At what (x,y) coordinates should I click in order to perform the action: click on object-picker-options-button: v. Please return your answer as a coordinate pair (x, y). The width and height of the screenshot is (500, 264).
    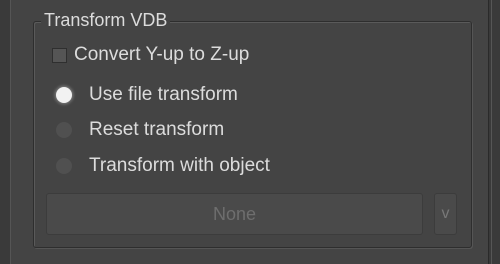
    Looking at the image, I should click on (445, 214).